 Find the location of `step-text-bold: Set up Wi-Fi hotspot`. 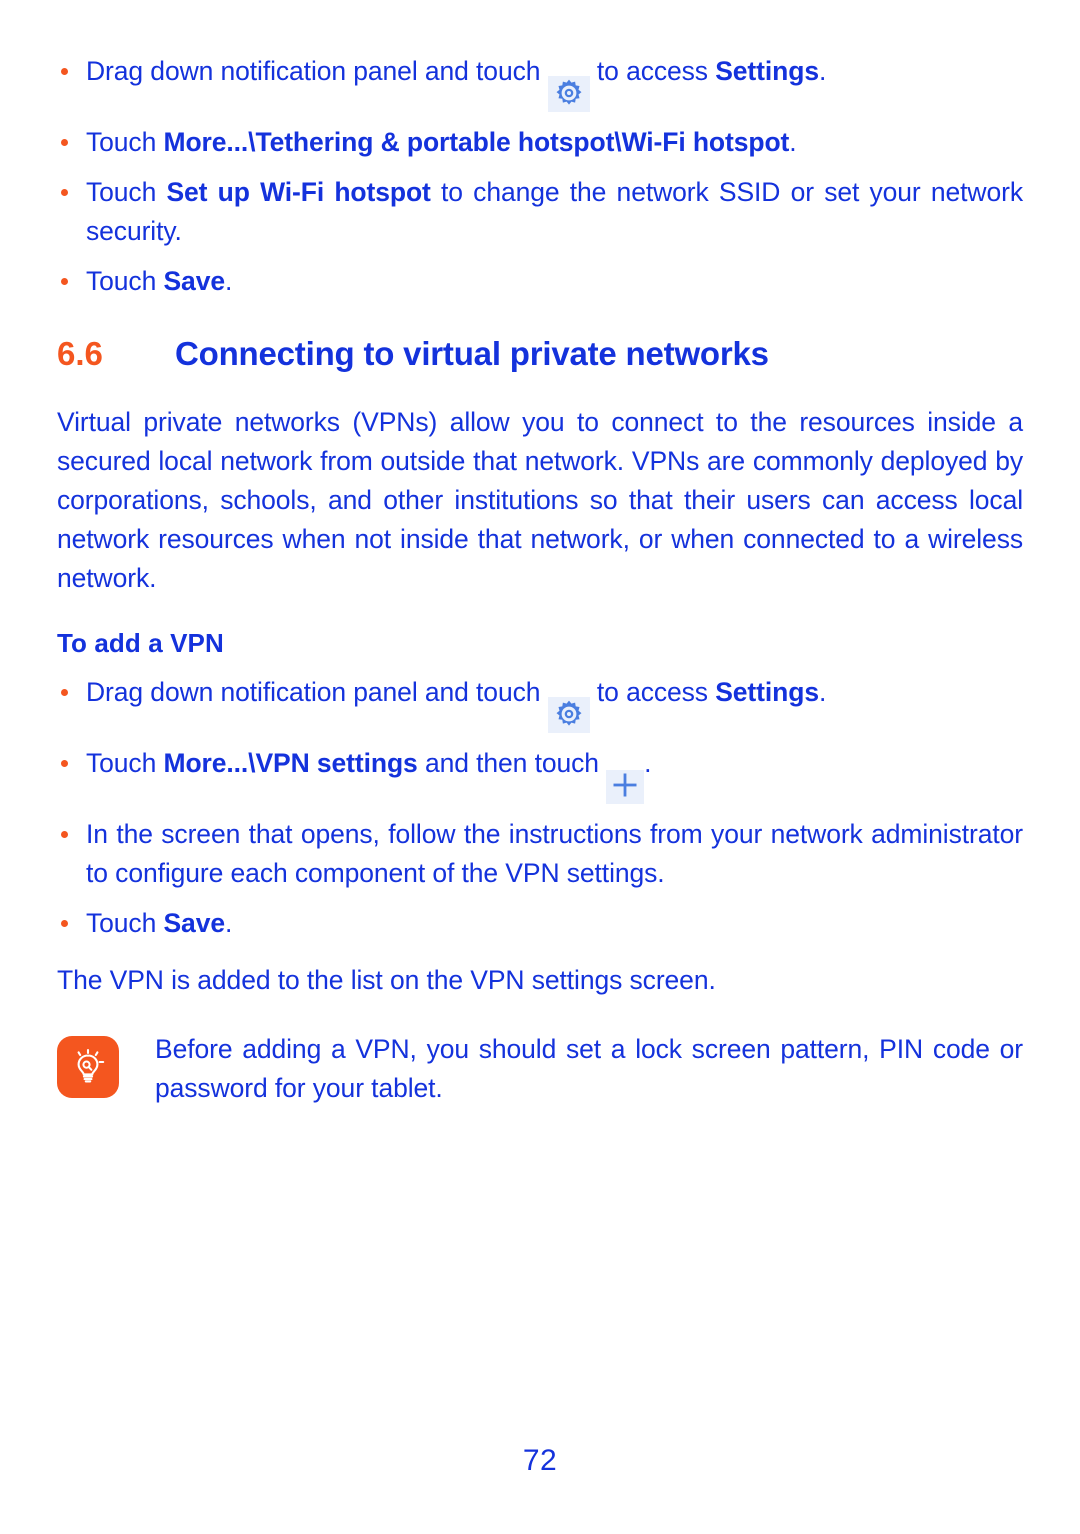

step-text-bold: Set up Wi-Fi hotspot is located at coordinates (298, 192).